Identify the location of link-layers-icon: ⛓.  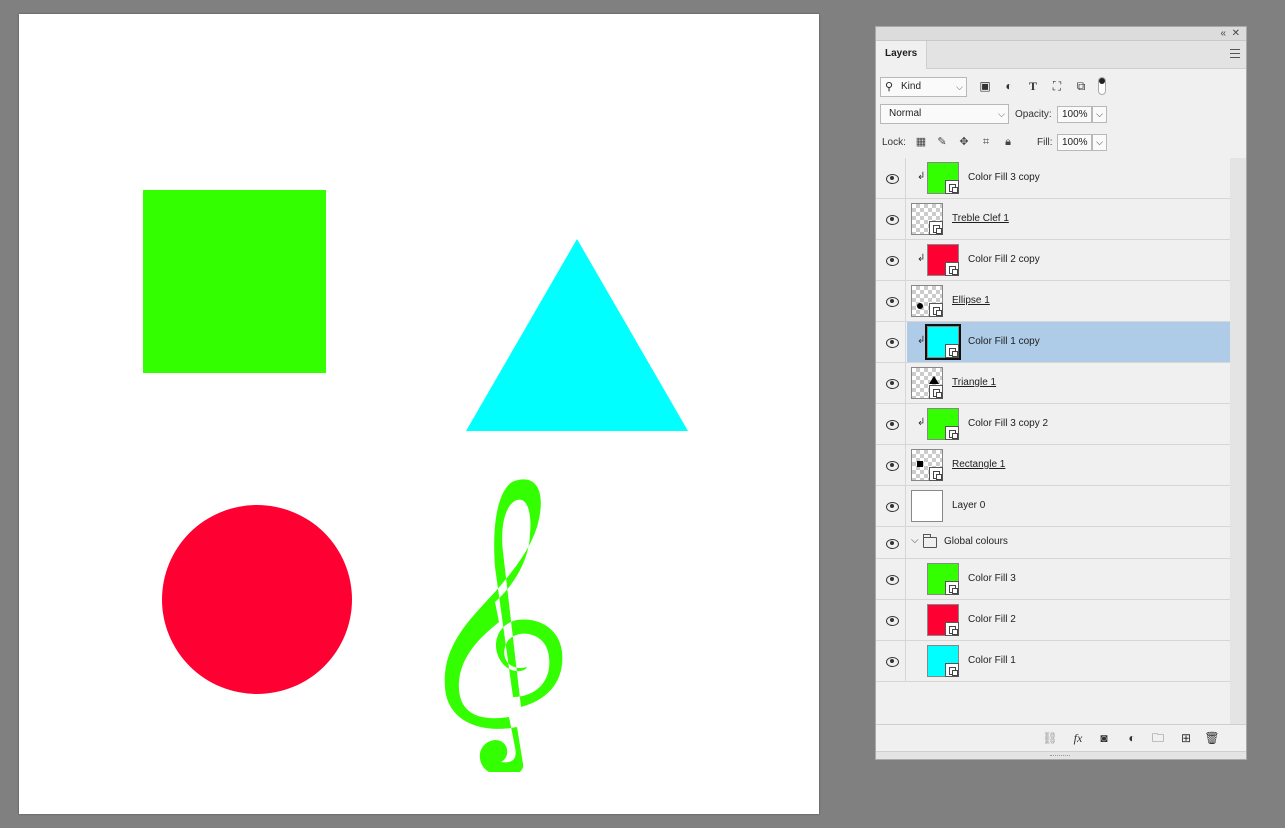
(1050, 738).